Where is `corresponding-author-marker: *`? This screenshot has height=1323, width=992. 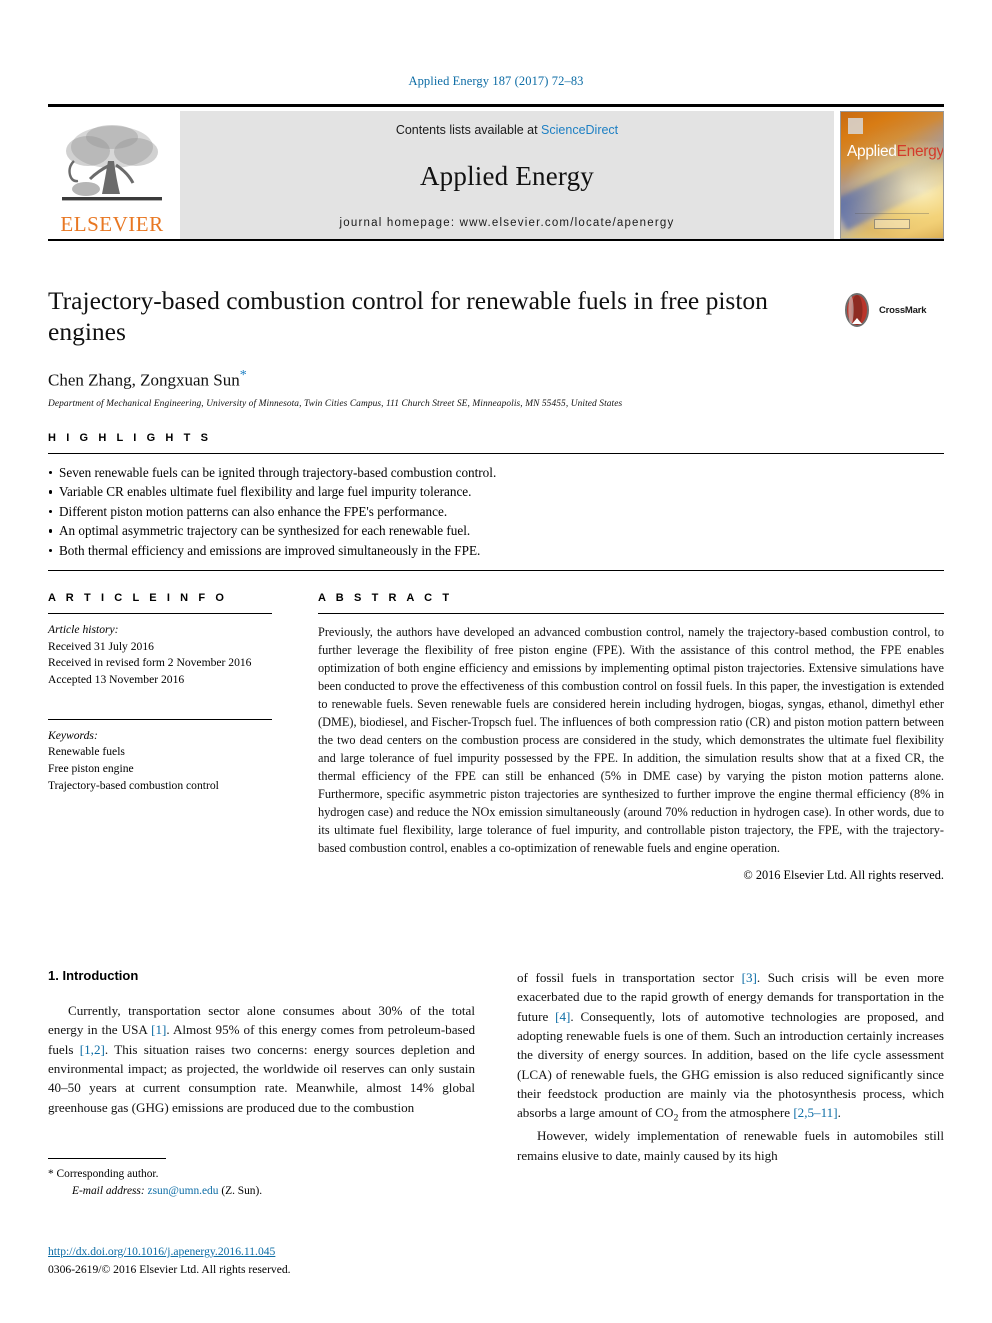 corresponding-author-marker: * is located at coordinates (243, 375).